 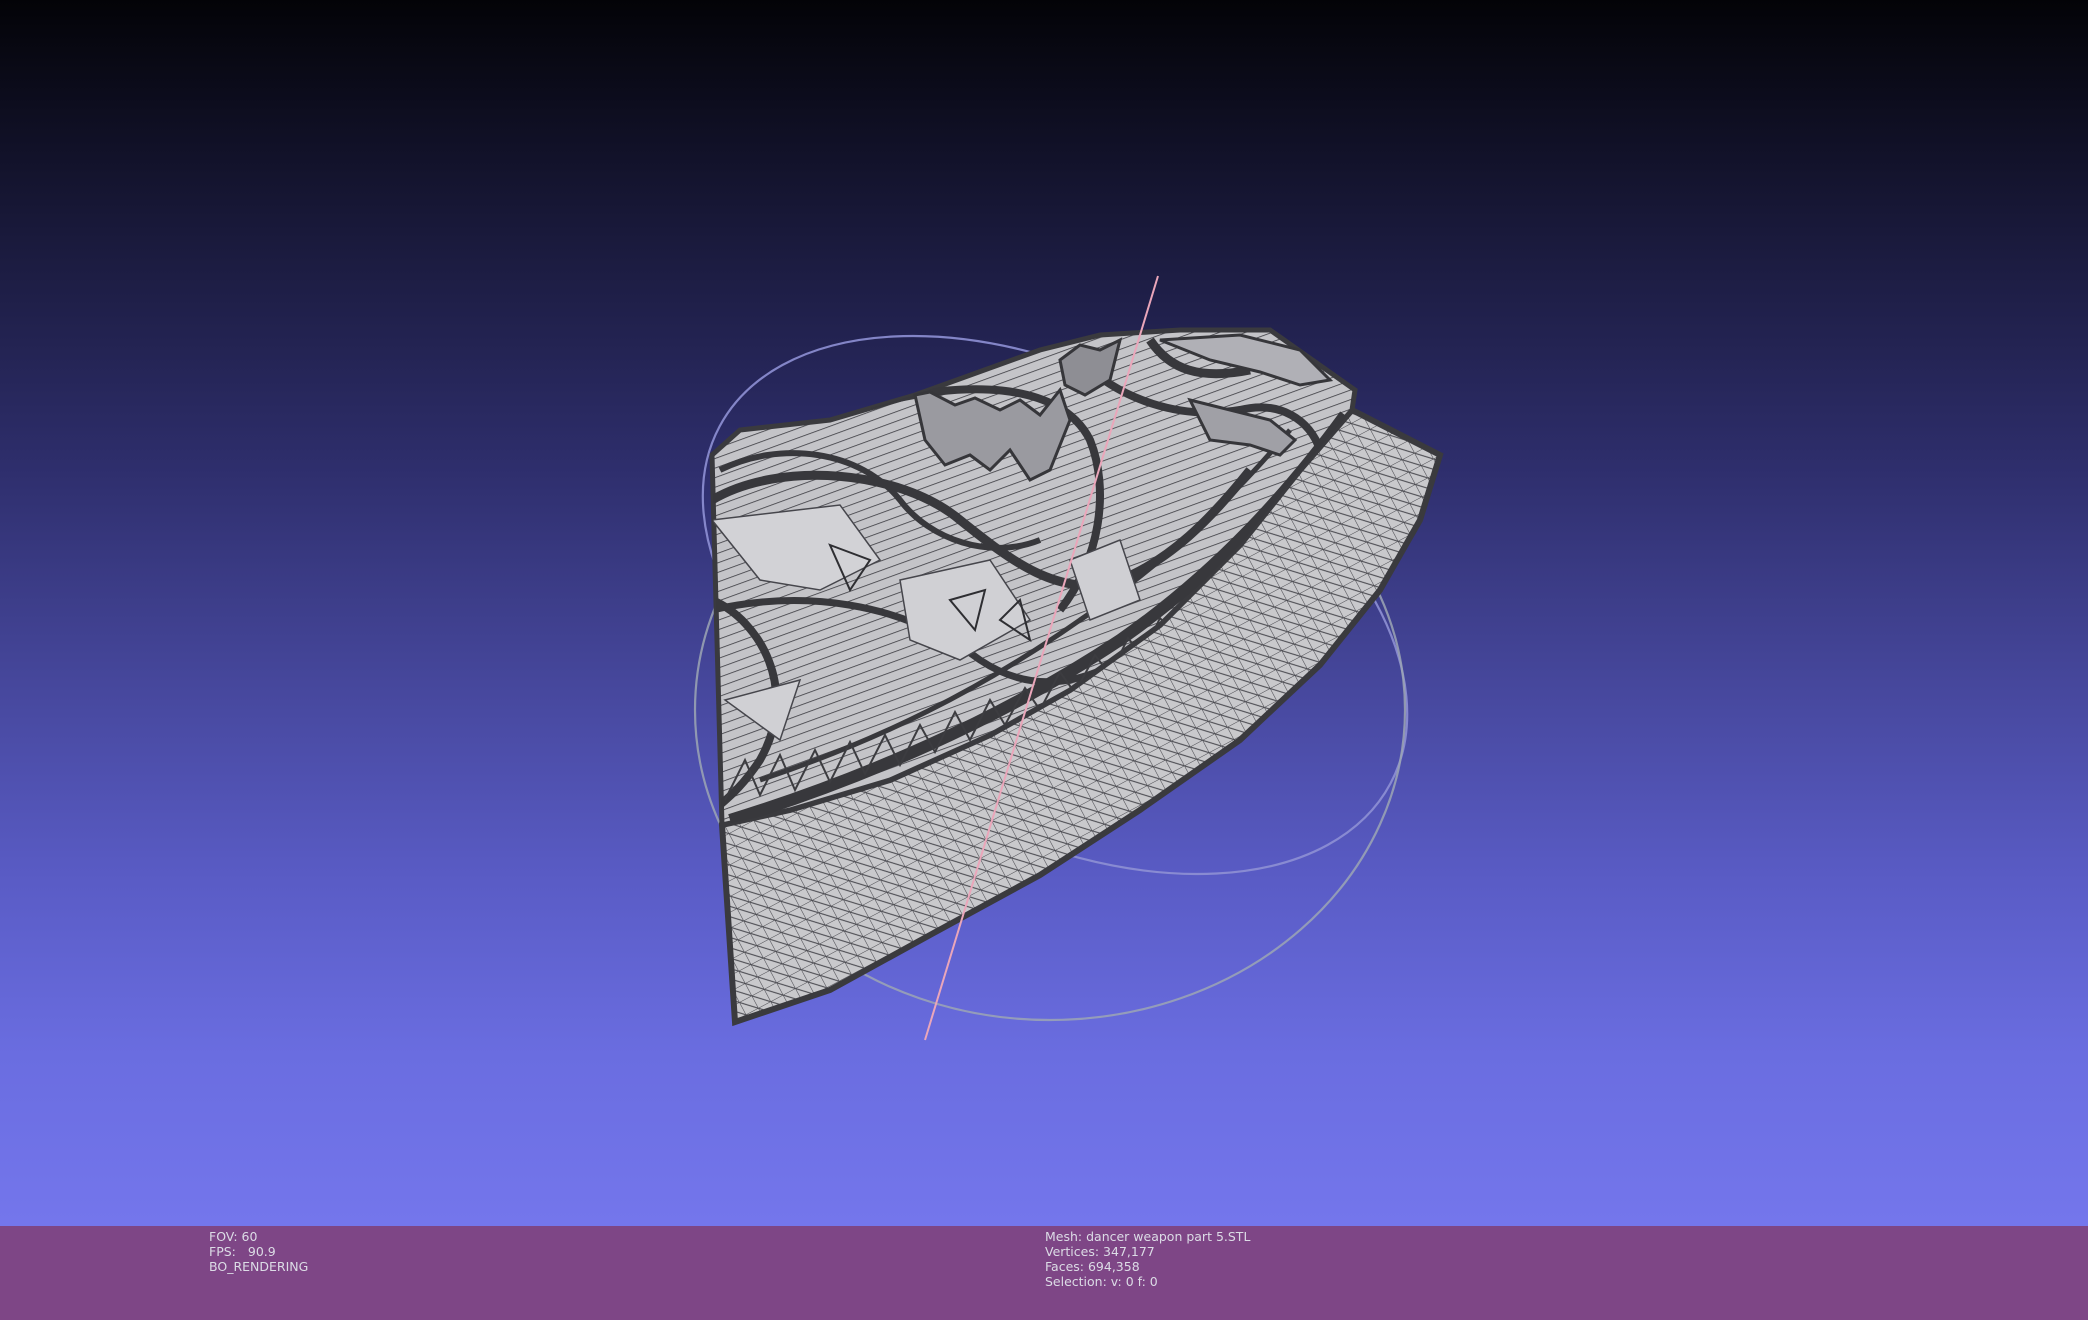 I want to click on fps-label: FPS:, so click(x=222, y=1251).